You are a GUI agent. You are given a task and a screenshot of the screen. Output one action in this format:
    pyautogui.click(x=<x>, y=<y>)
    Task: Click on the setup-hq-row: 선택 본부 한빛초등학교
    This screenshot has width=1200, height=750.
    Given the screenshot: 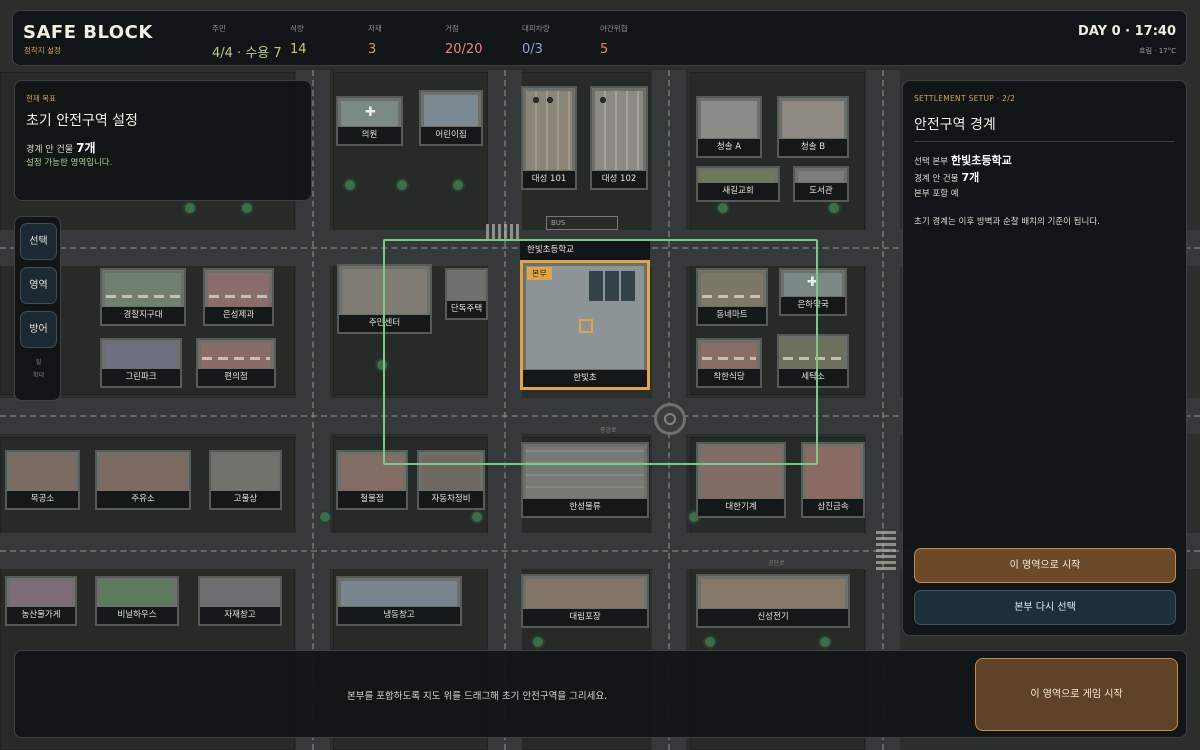 What is the action you would take?
    pyautogui.click(x=963, y=160)
    